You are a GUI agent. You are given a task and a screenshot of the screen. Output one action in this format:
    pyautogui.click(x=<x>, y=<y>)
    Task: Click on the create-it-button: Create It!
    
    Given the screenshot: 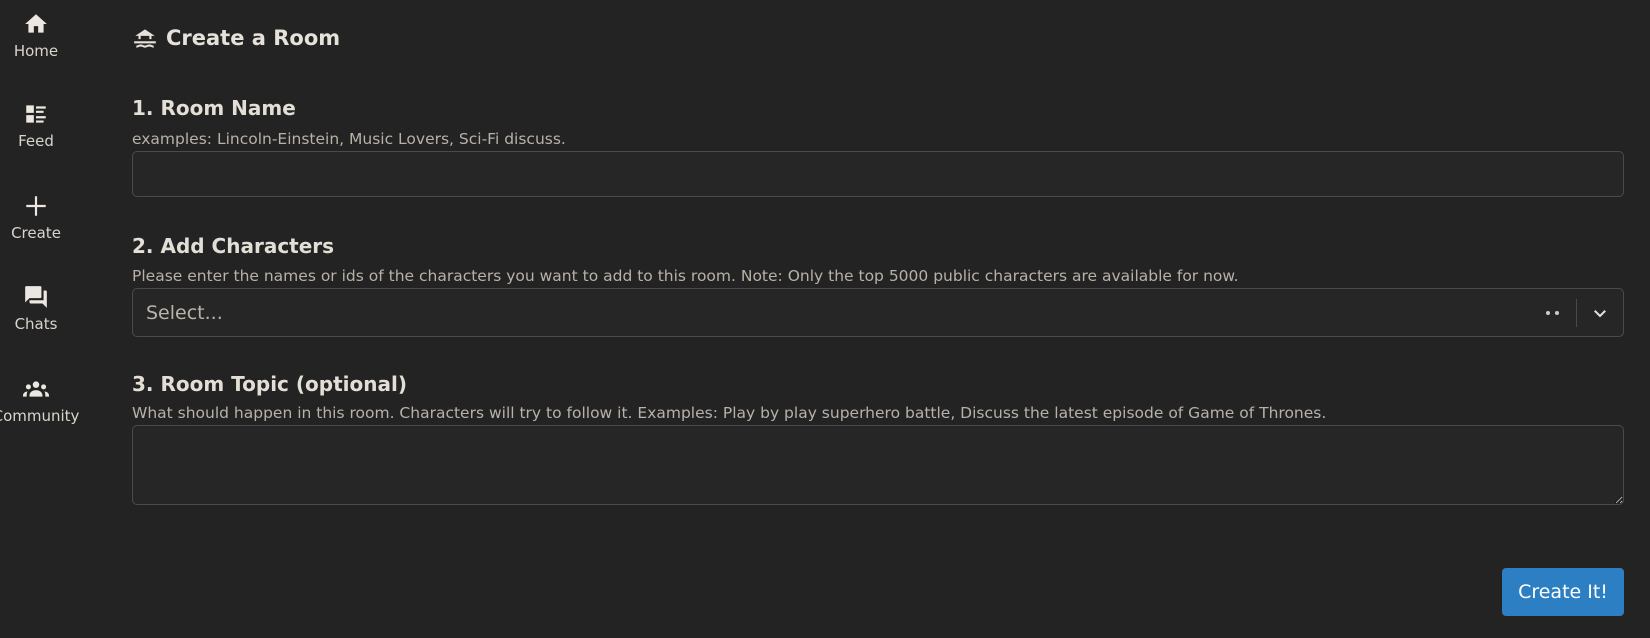 What is the action you would take?
    pyautogui.click(x=1563, y=592)
    